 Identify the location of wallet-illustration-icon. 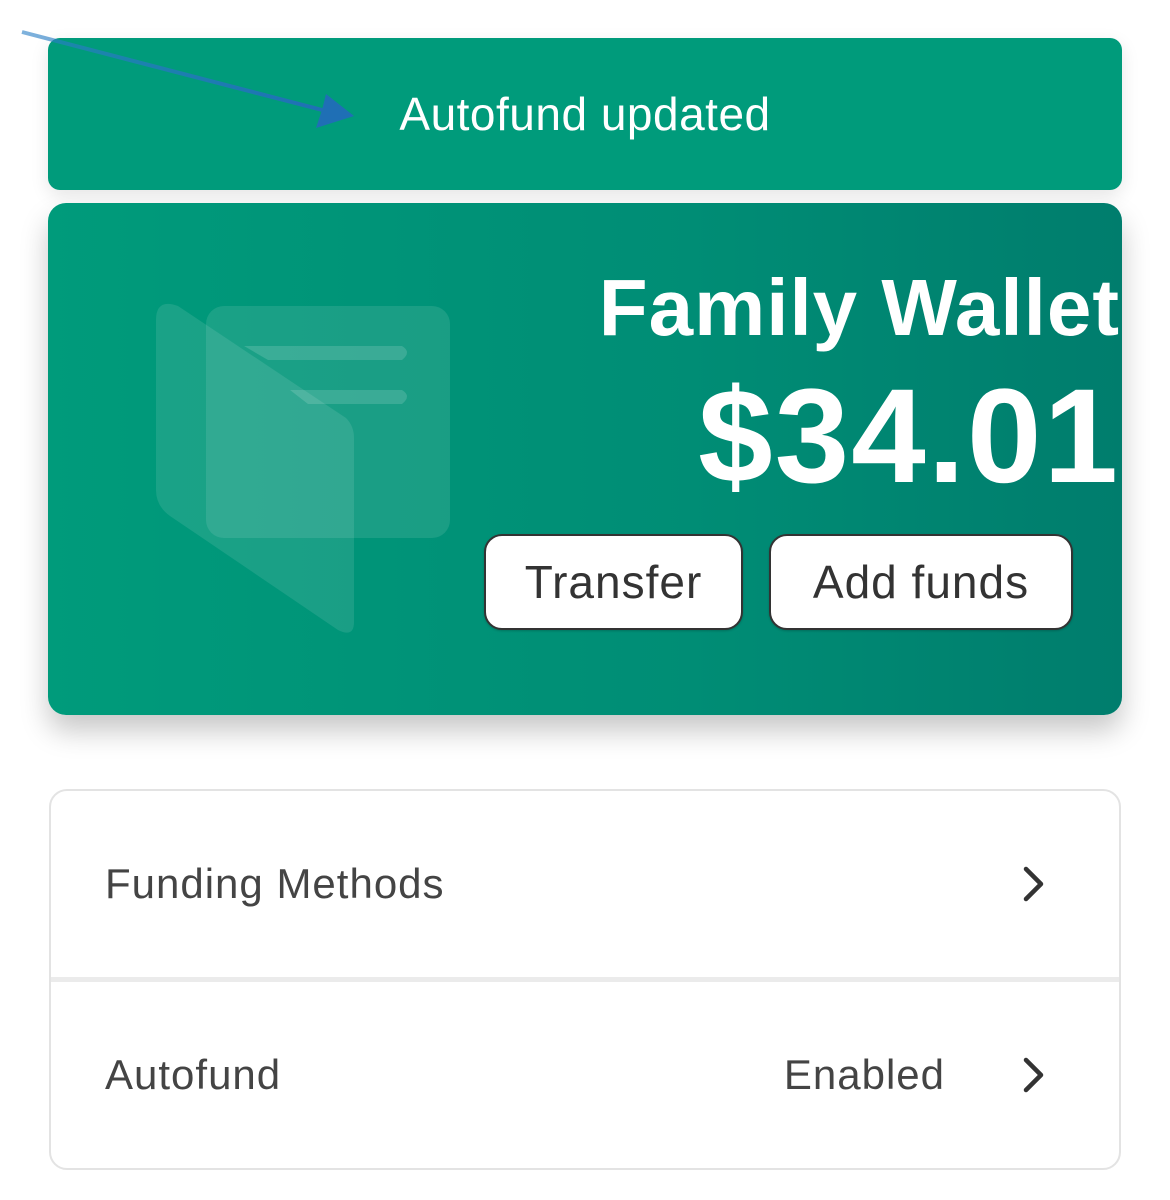
(303, 468).